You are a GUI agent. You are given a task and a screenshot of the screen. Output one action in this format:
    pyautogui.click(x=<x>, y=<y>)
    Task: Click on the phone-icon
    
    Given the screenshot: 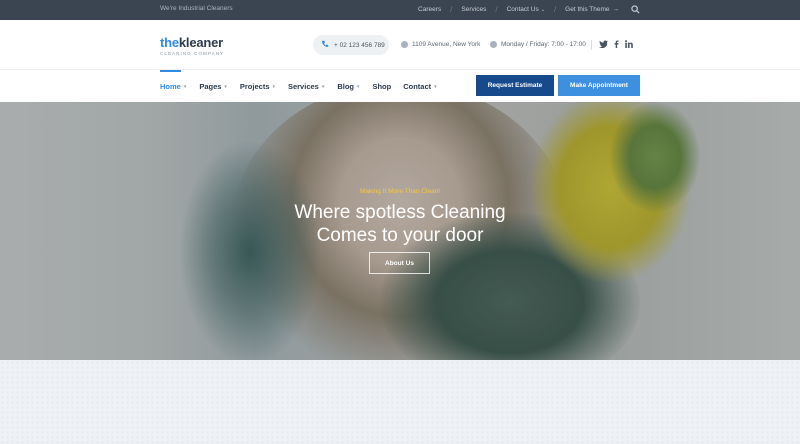 What is the action you would take?
    pyautogui.click(x=325, y=45)
    